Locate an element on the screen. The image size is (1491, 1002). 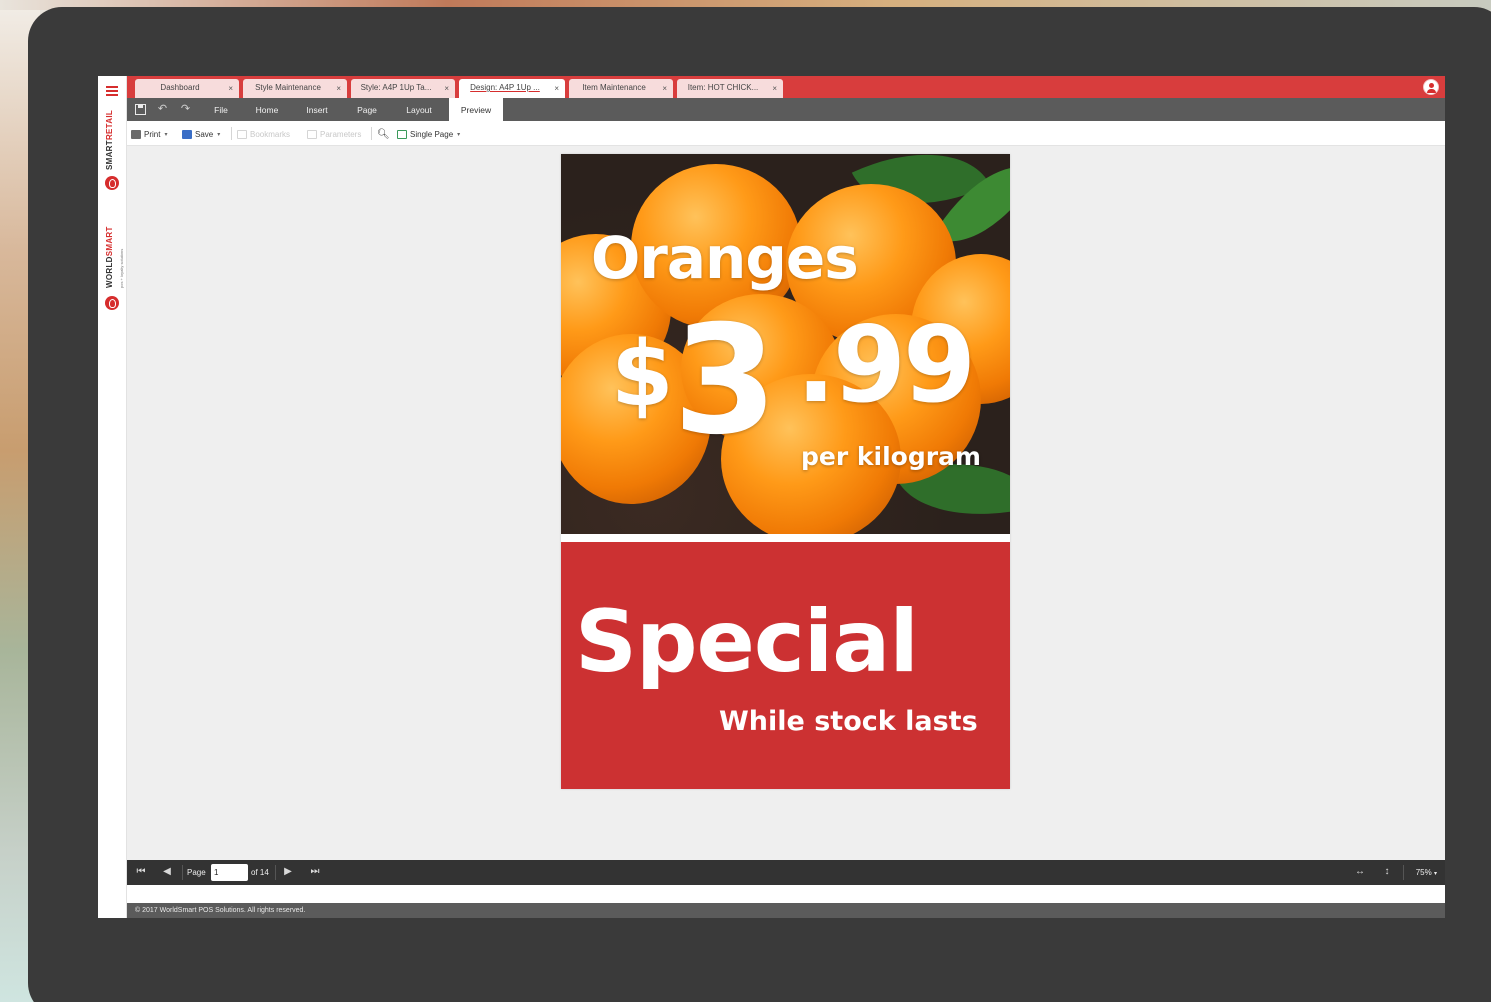
product-wordmark: SMARTRETAIL is located at coordinates (109, 140).